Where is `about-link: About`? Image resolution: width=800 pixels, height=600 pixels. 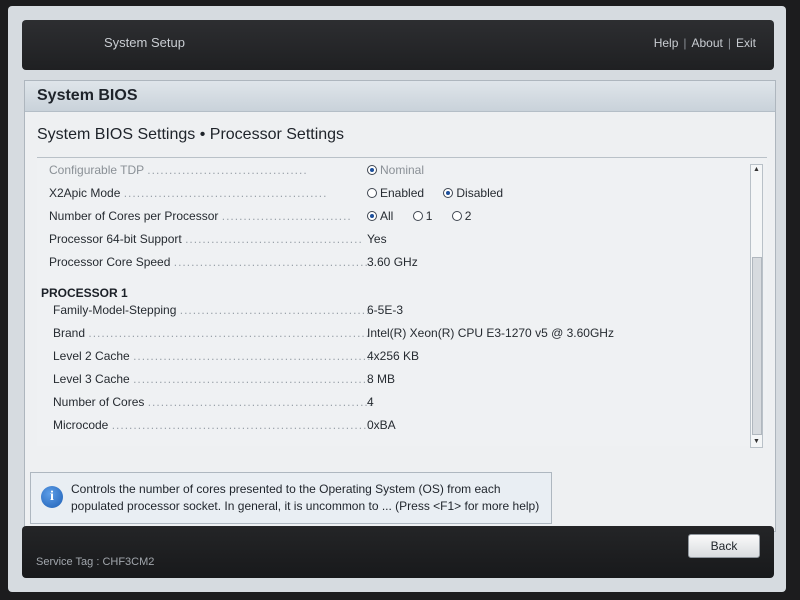
about-link: About is located at coordinates (707, 43).